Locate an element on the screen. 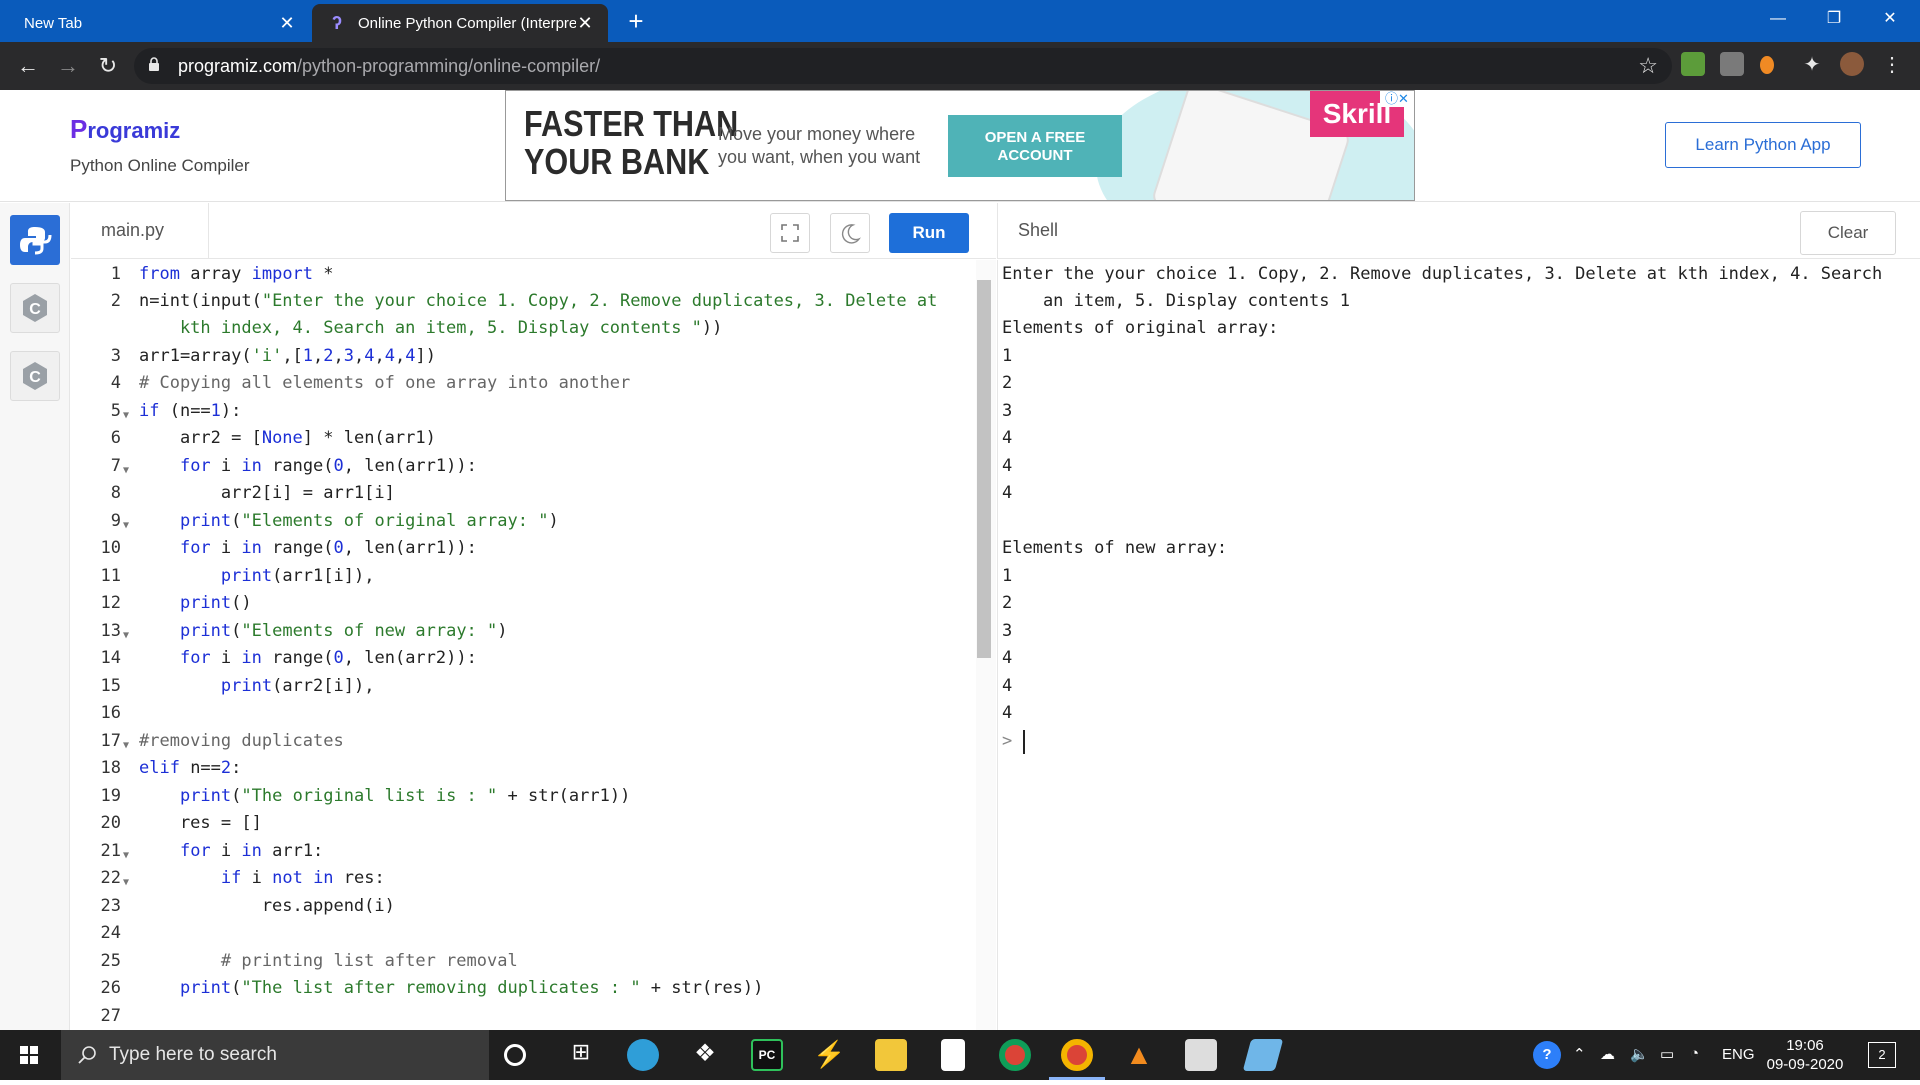 Image resolution: width=1920 pixels, height=1085 pixels. ad-headline: FASTER THAN YOUR BANK is located at coordinates (631, 143).